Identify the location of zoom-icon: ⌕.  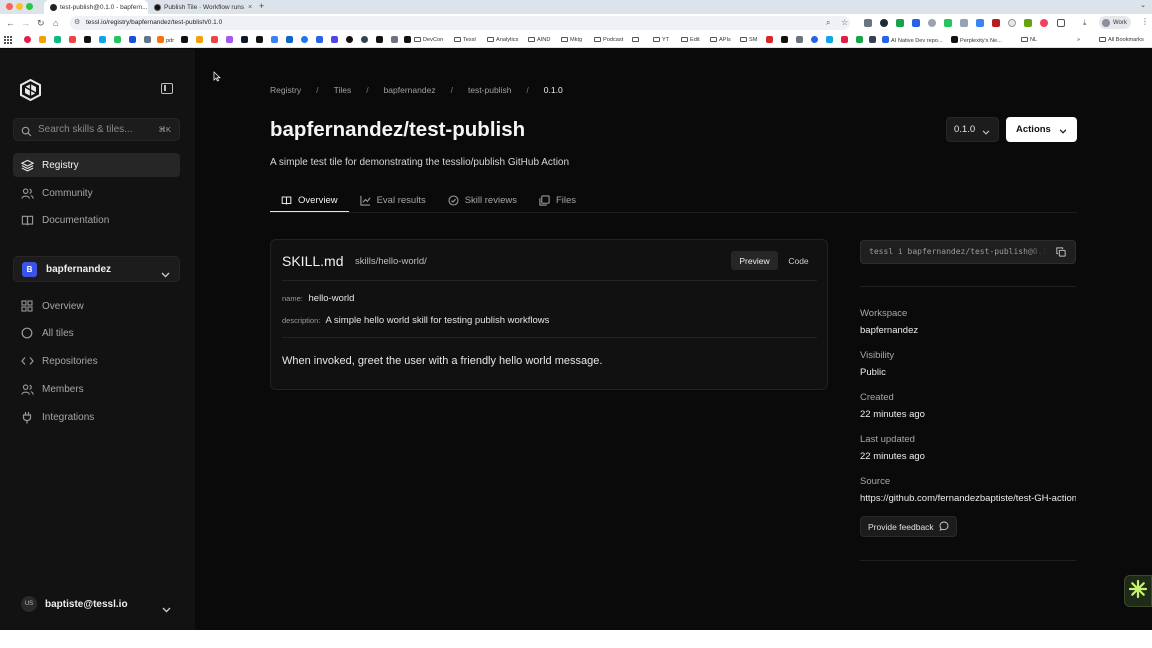
(828, 23).